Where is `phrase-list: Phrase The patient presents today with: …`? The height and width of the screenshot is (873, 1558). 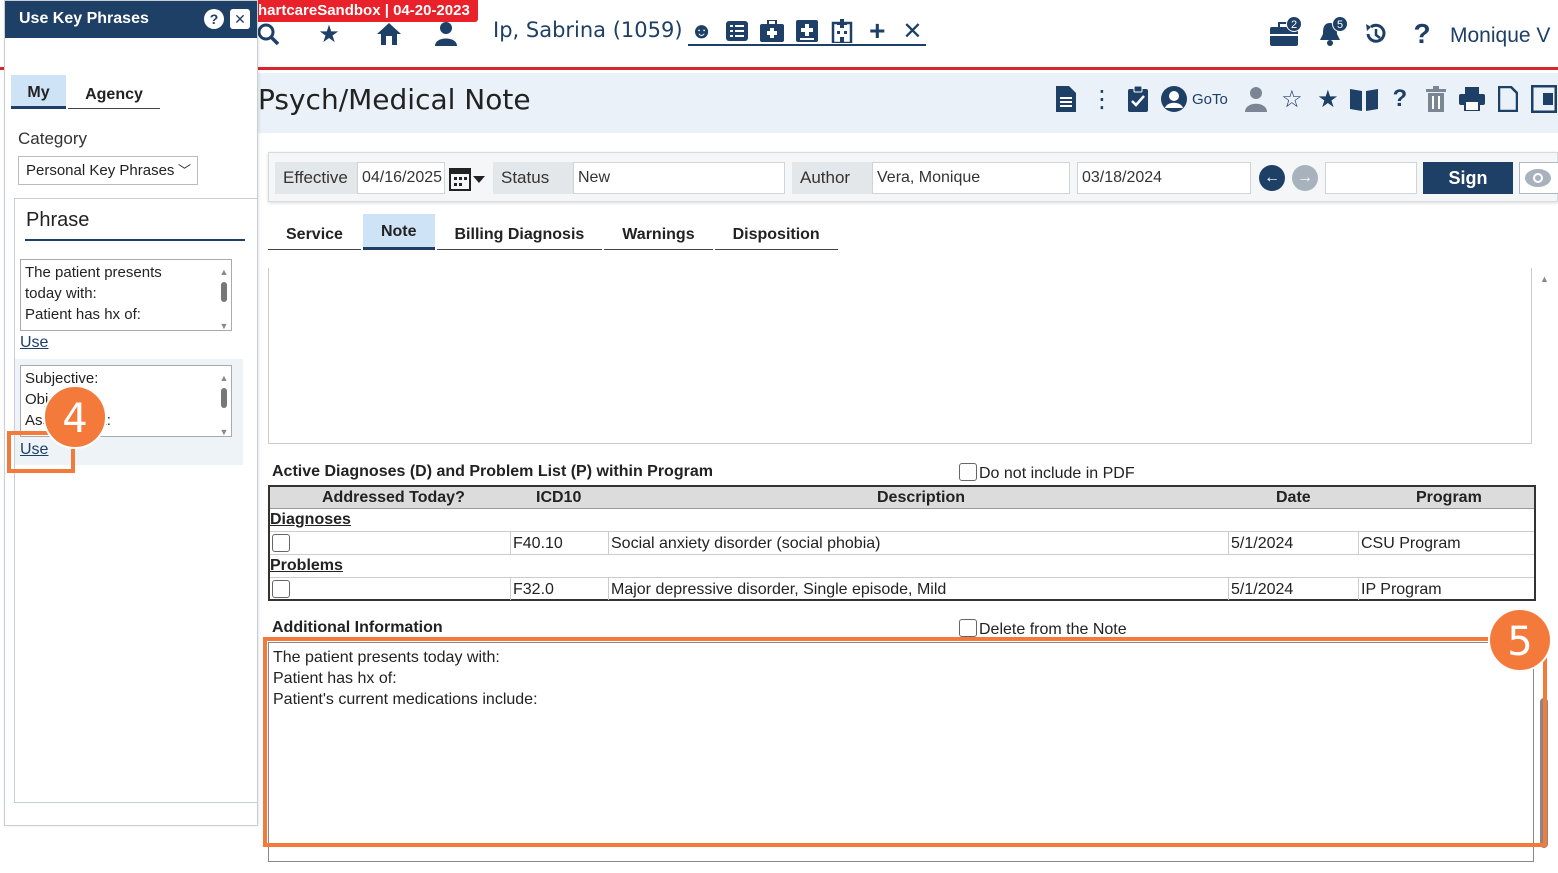 phrase-list: Phrase The patient presents today with: … is located at coordinates (136, 500).